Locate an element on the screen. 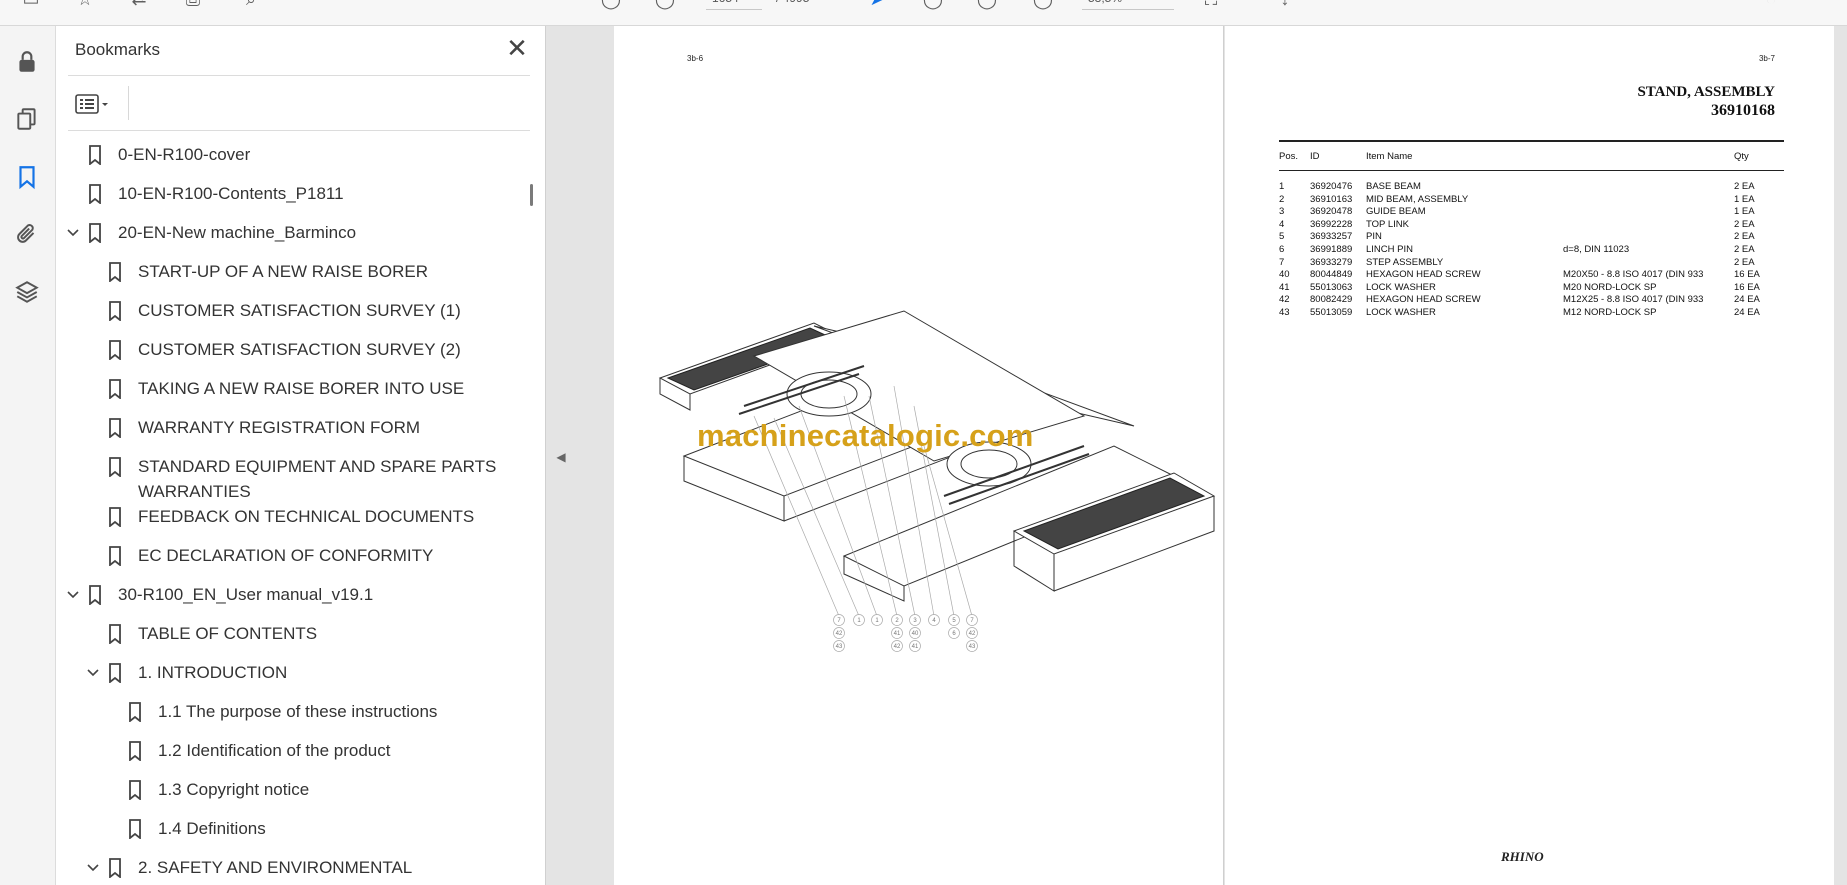  layers-icon is located at coordinates (27, 292).